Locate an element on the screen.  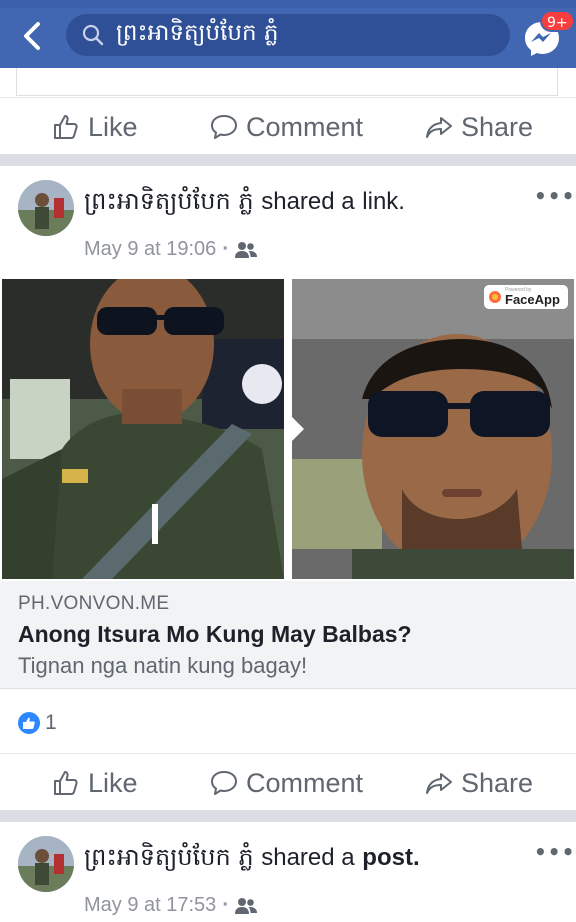
search-icon is located at coordinates (93, 35).